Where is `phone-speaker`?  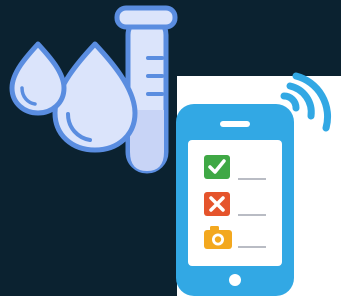 phone-speaker is located at coordinates (235, 124).